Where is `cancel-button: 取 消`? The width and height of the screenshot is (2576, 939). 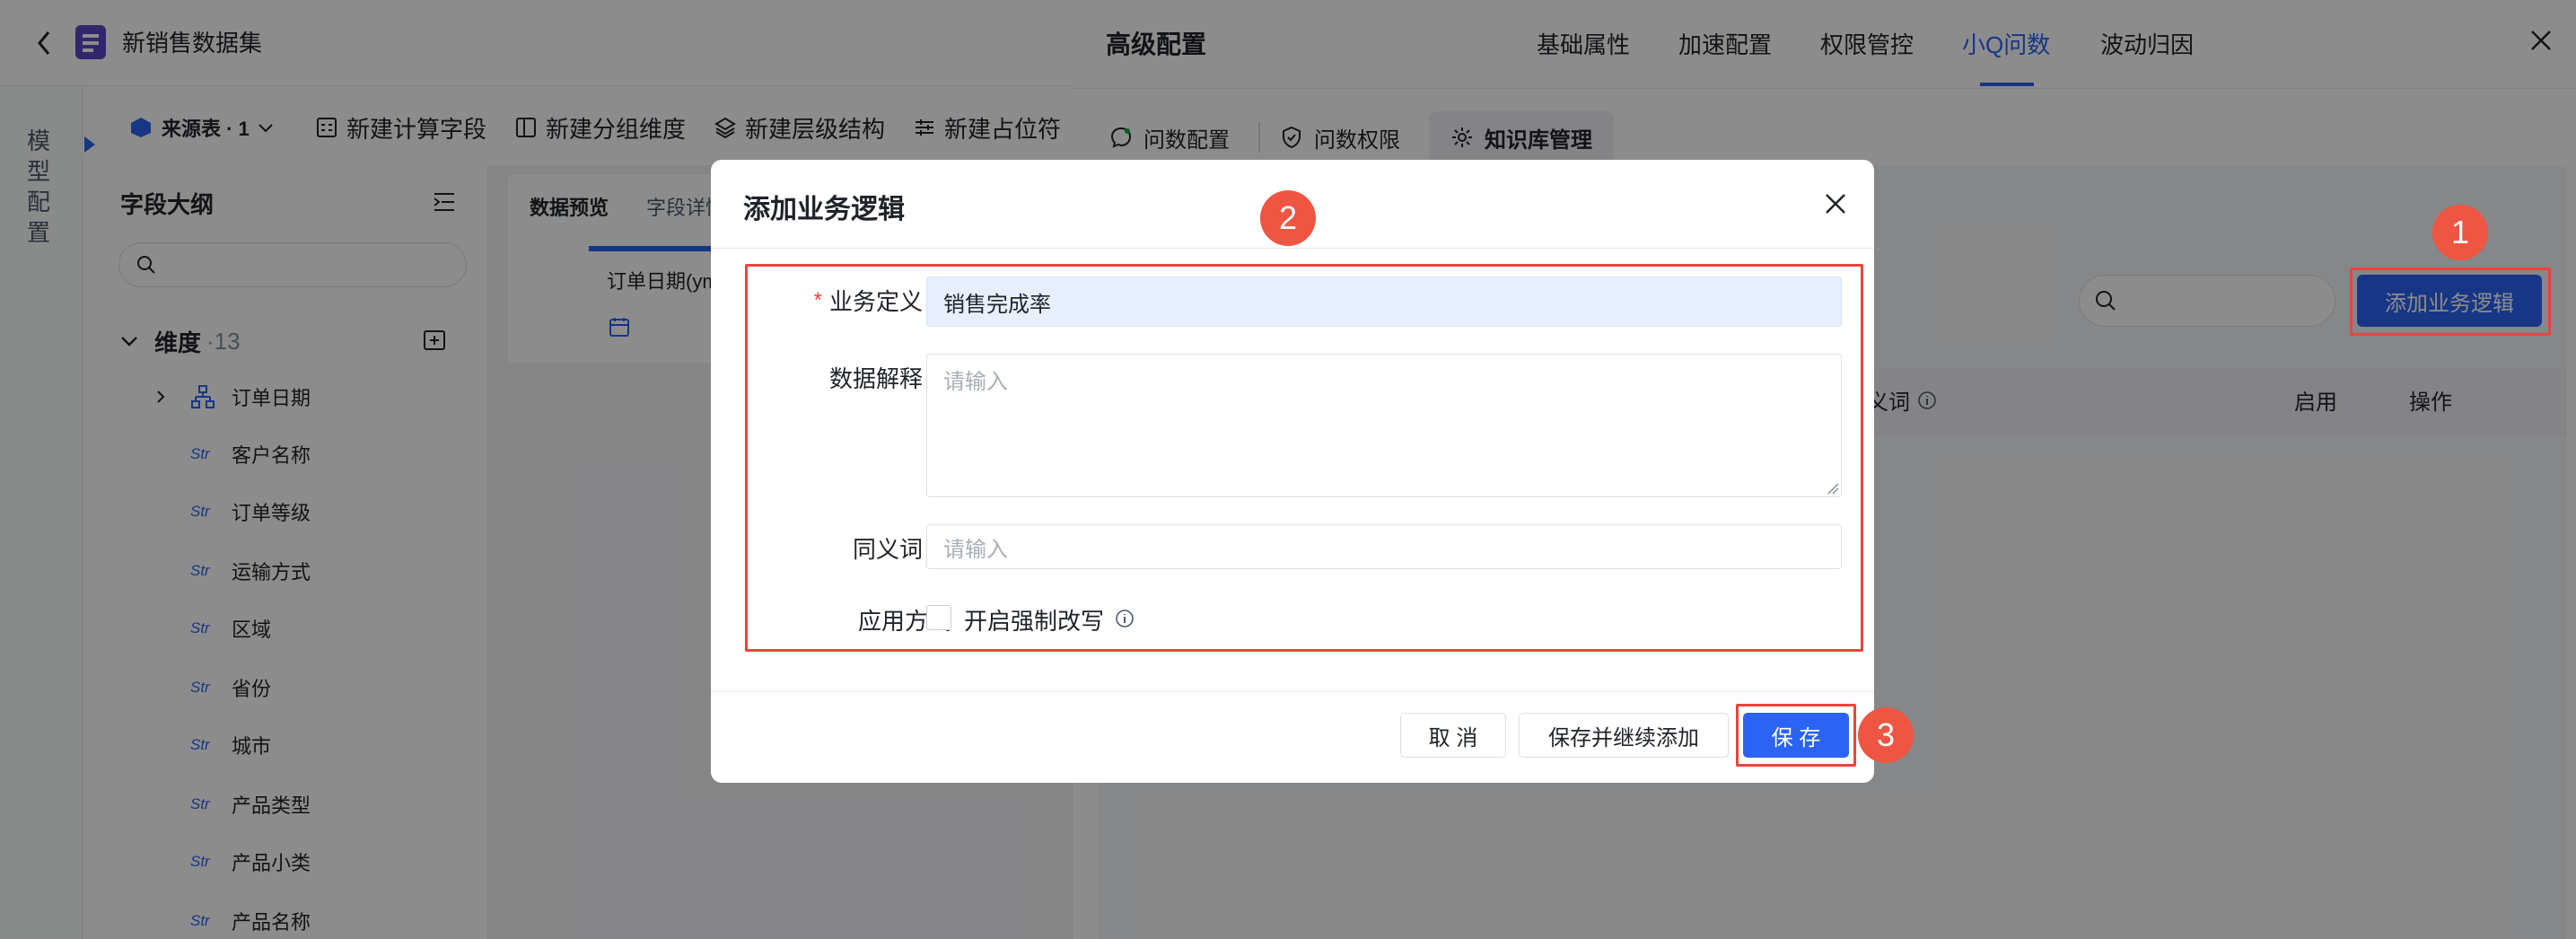 cancel-button: 取 消 is located at coordinates (1453, 735).